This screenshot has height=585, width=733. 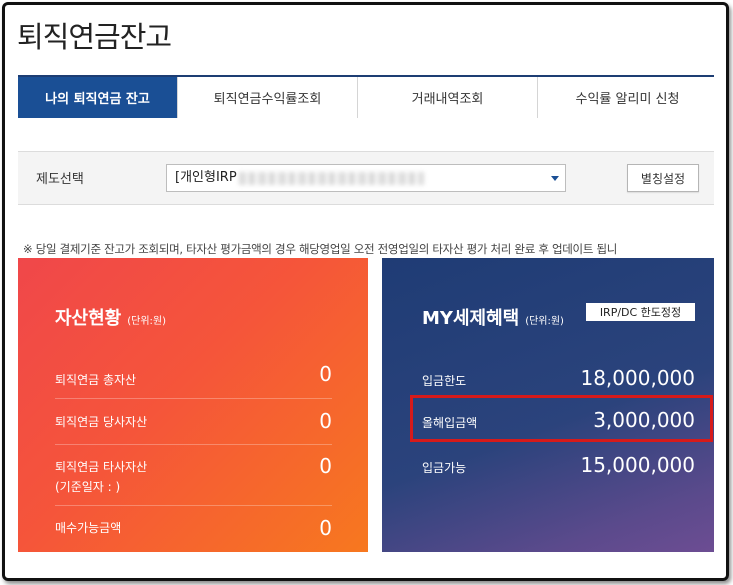 I want to click on tab-return-alert-signup: 수익률 알리미 신청, so click(x=626, y=97).